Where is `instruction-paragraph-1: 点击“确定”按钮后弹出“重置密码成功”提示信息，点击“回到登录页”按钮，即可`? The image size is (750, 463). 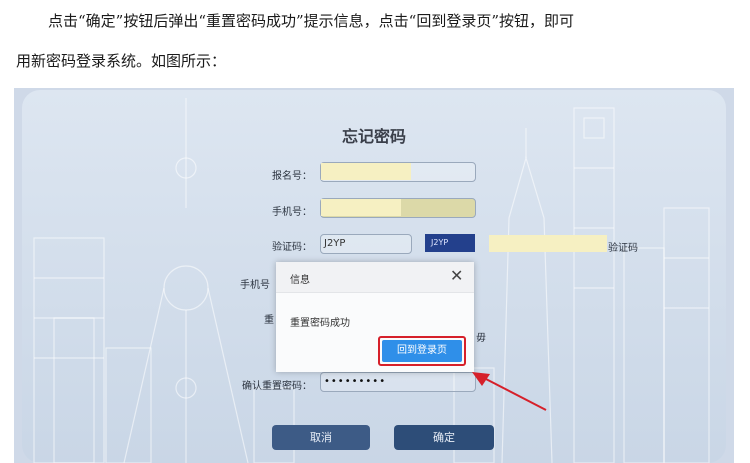 instruction-paragraph-1: 点击“确定”按钮后弹出“重置密码成功”提示信息，点击“回到登录页”按钮，即可 is located at coordinates (311, 21).